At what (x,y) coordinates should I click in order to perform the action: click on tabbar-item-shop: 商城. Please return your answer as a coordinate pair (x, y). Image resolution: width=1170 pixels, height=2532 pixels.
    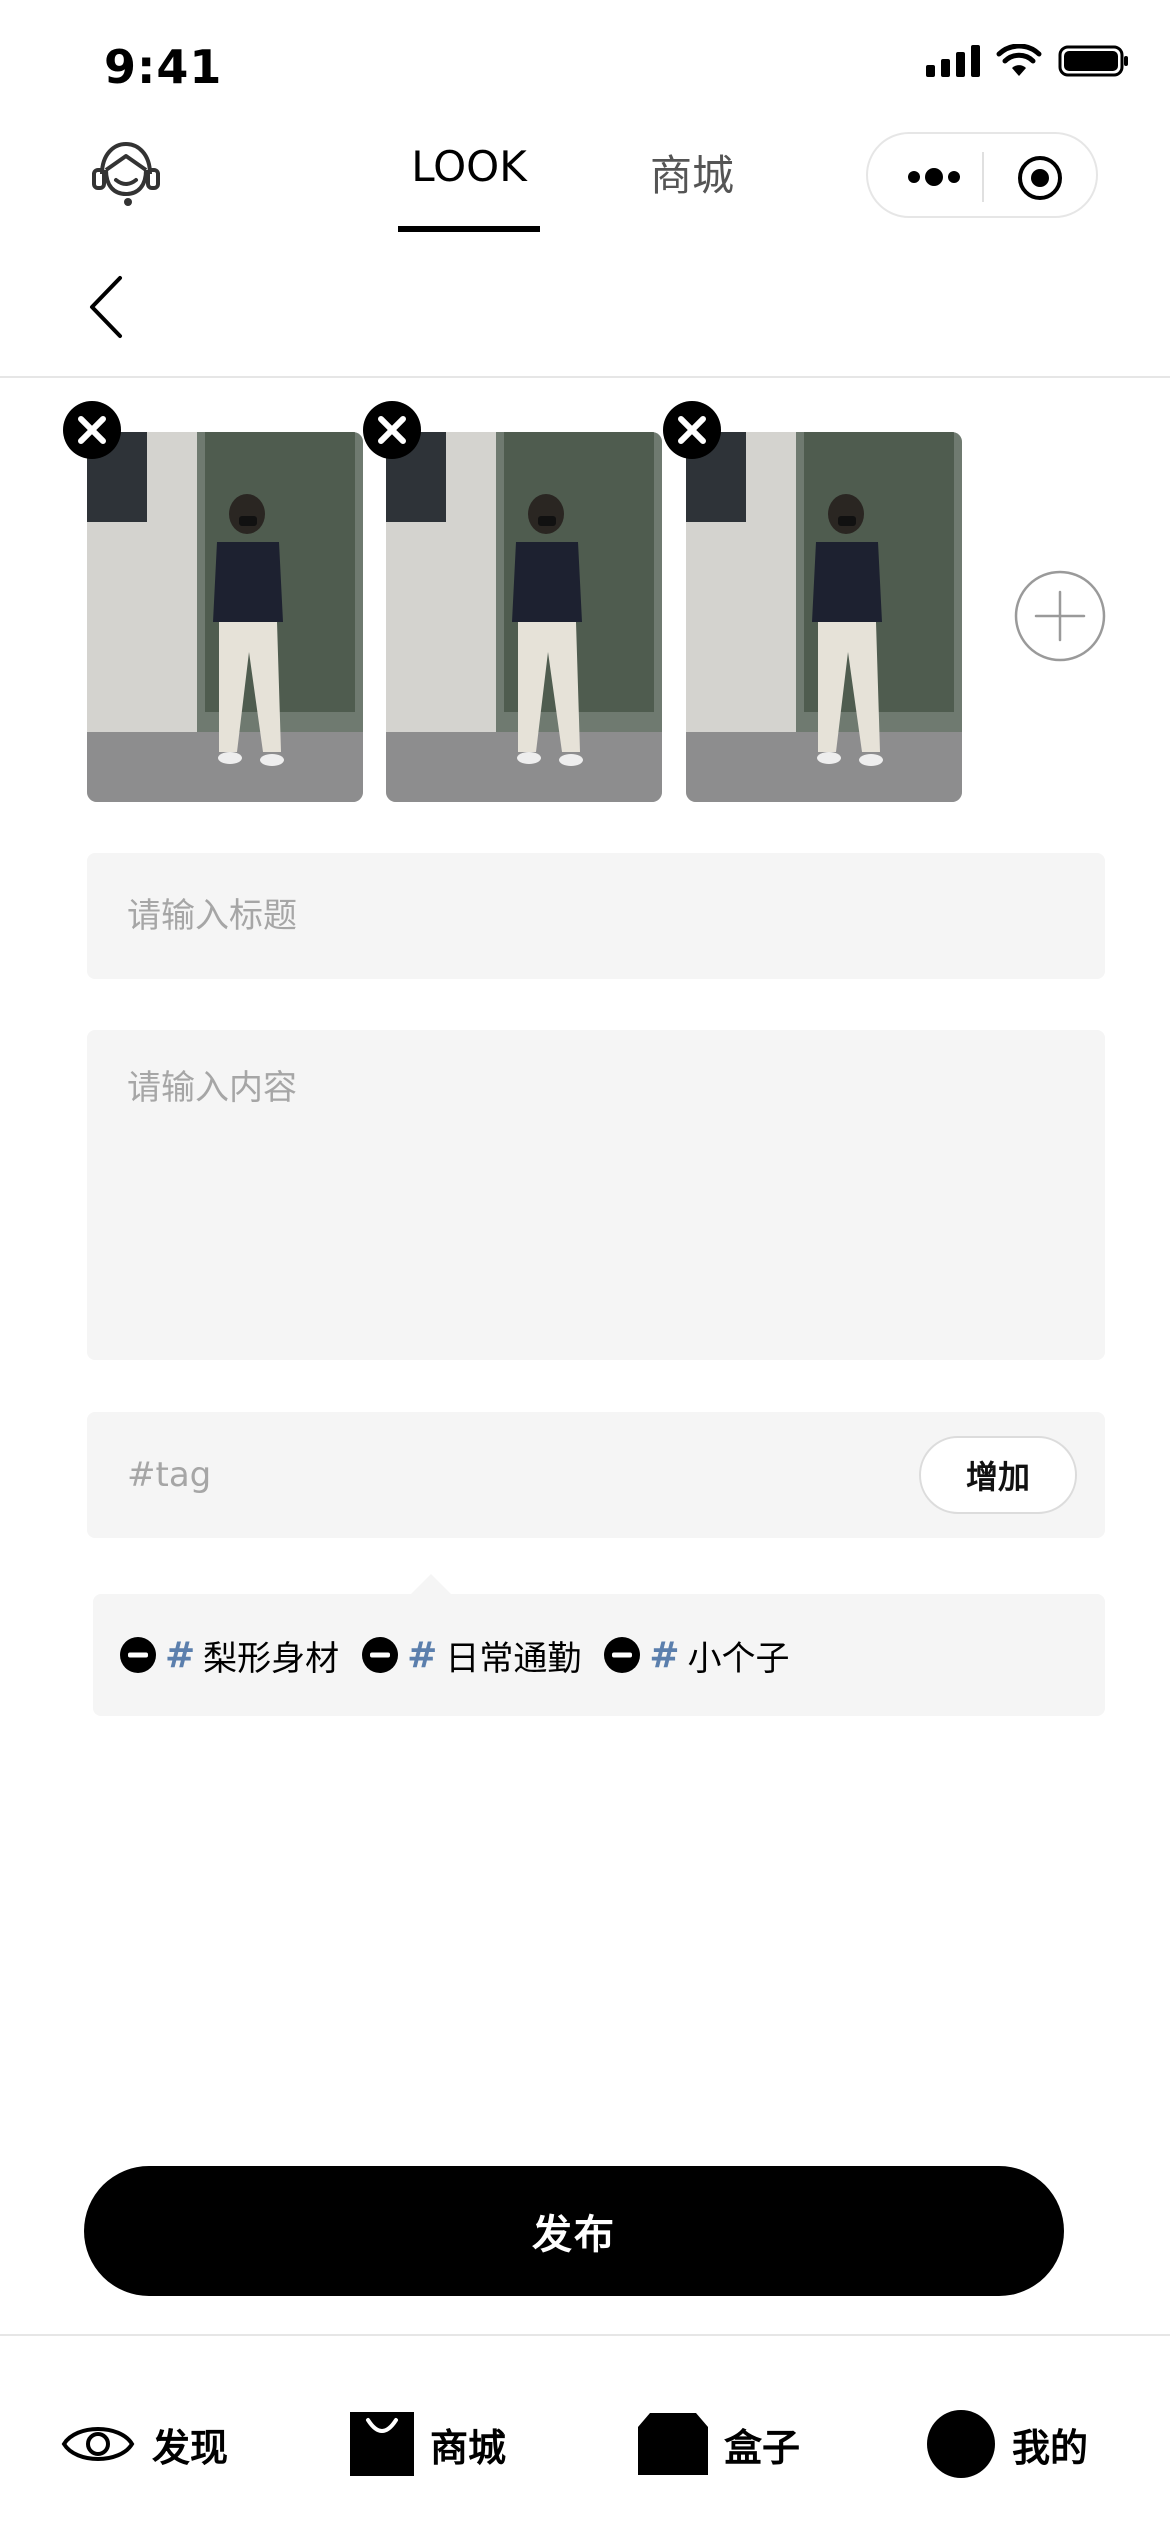
    Looking at the image, I should click on (428, 2444).